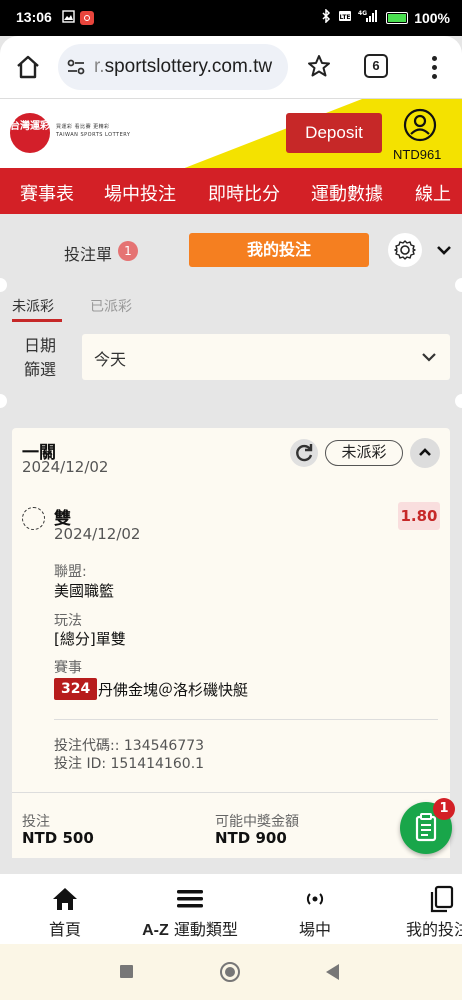  Describe the element at coordinates (417, 154) in the screenshot. I see `account-balance: NTD961` at that location.